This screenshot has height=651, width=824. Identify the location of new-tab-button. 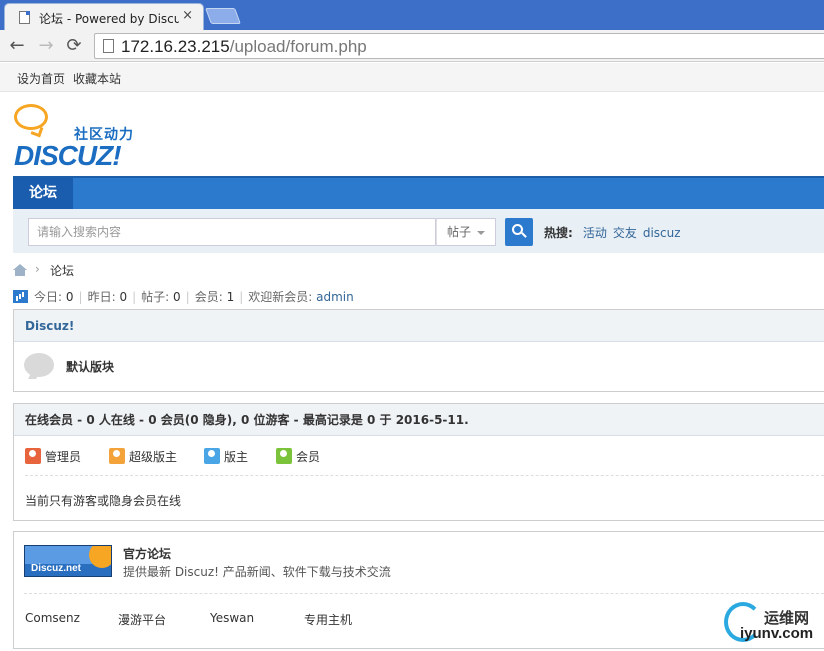
(223, 16).